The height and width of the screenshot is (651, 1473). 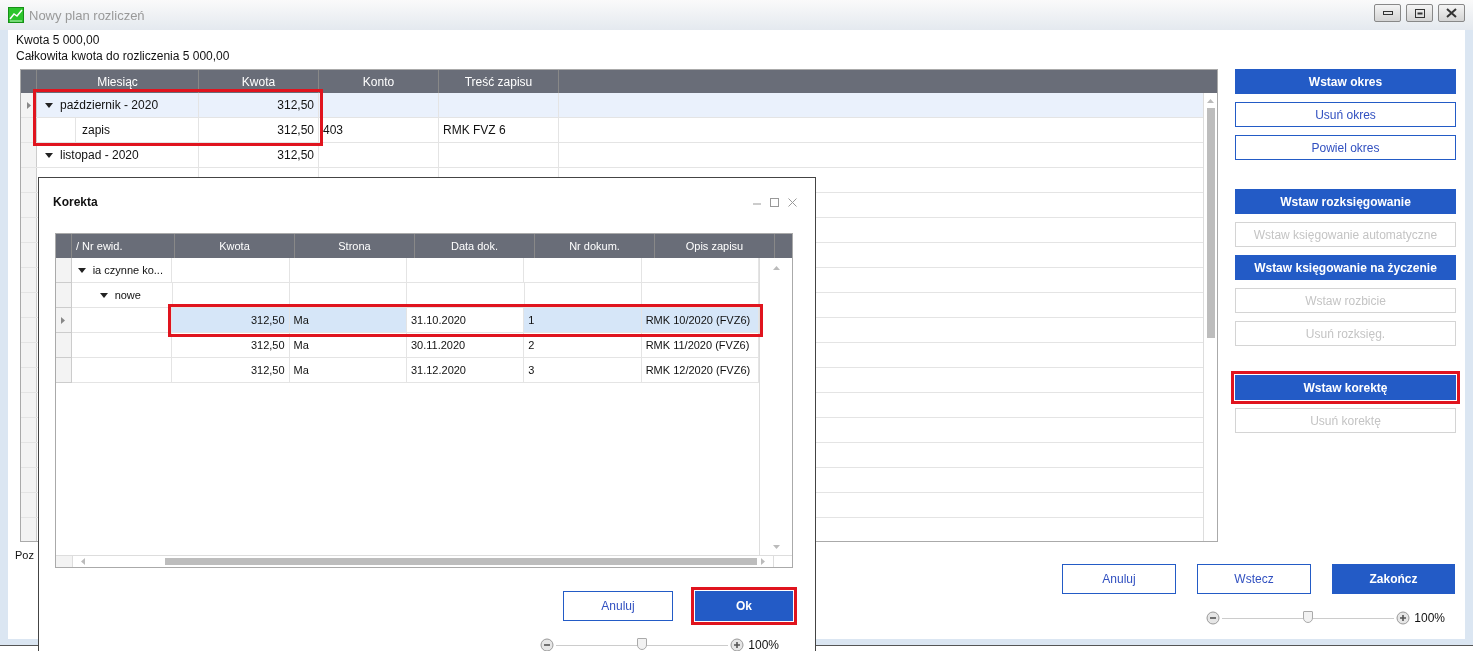 I want to click on tree-item: zapis, so click(x=96, y=130).